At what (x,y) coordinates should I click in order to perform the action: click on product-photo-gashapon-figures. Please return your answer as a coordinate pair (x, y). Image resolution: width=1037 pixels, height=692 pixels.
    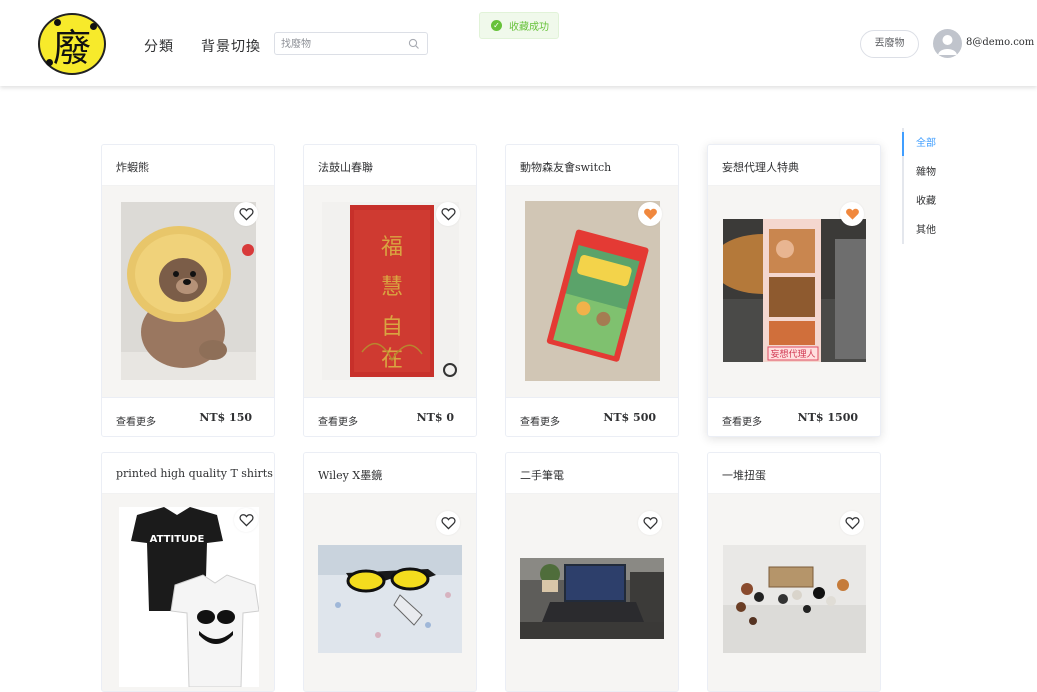
    Looking at the image, I should click on (794, 599).